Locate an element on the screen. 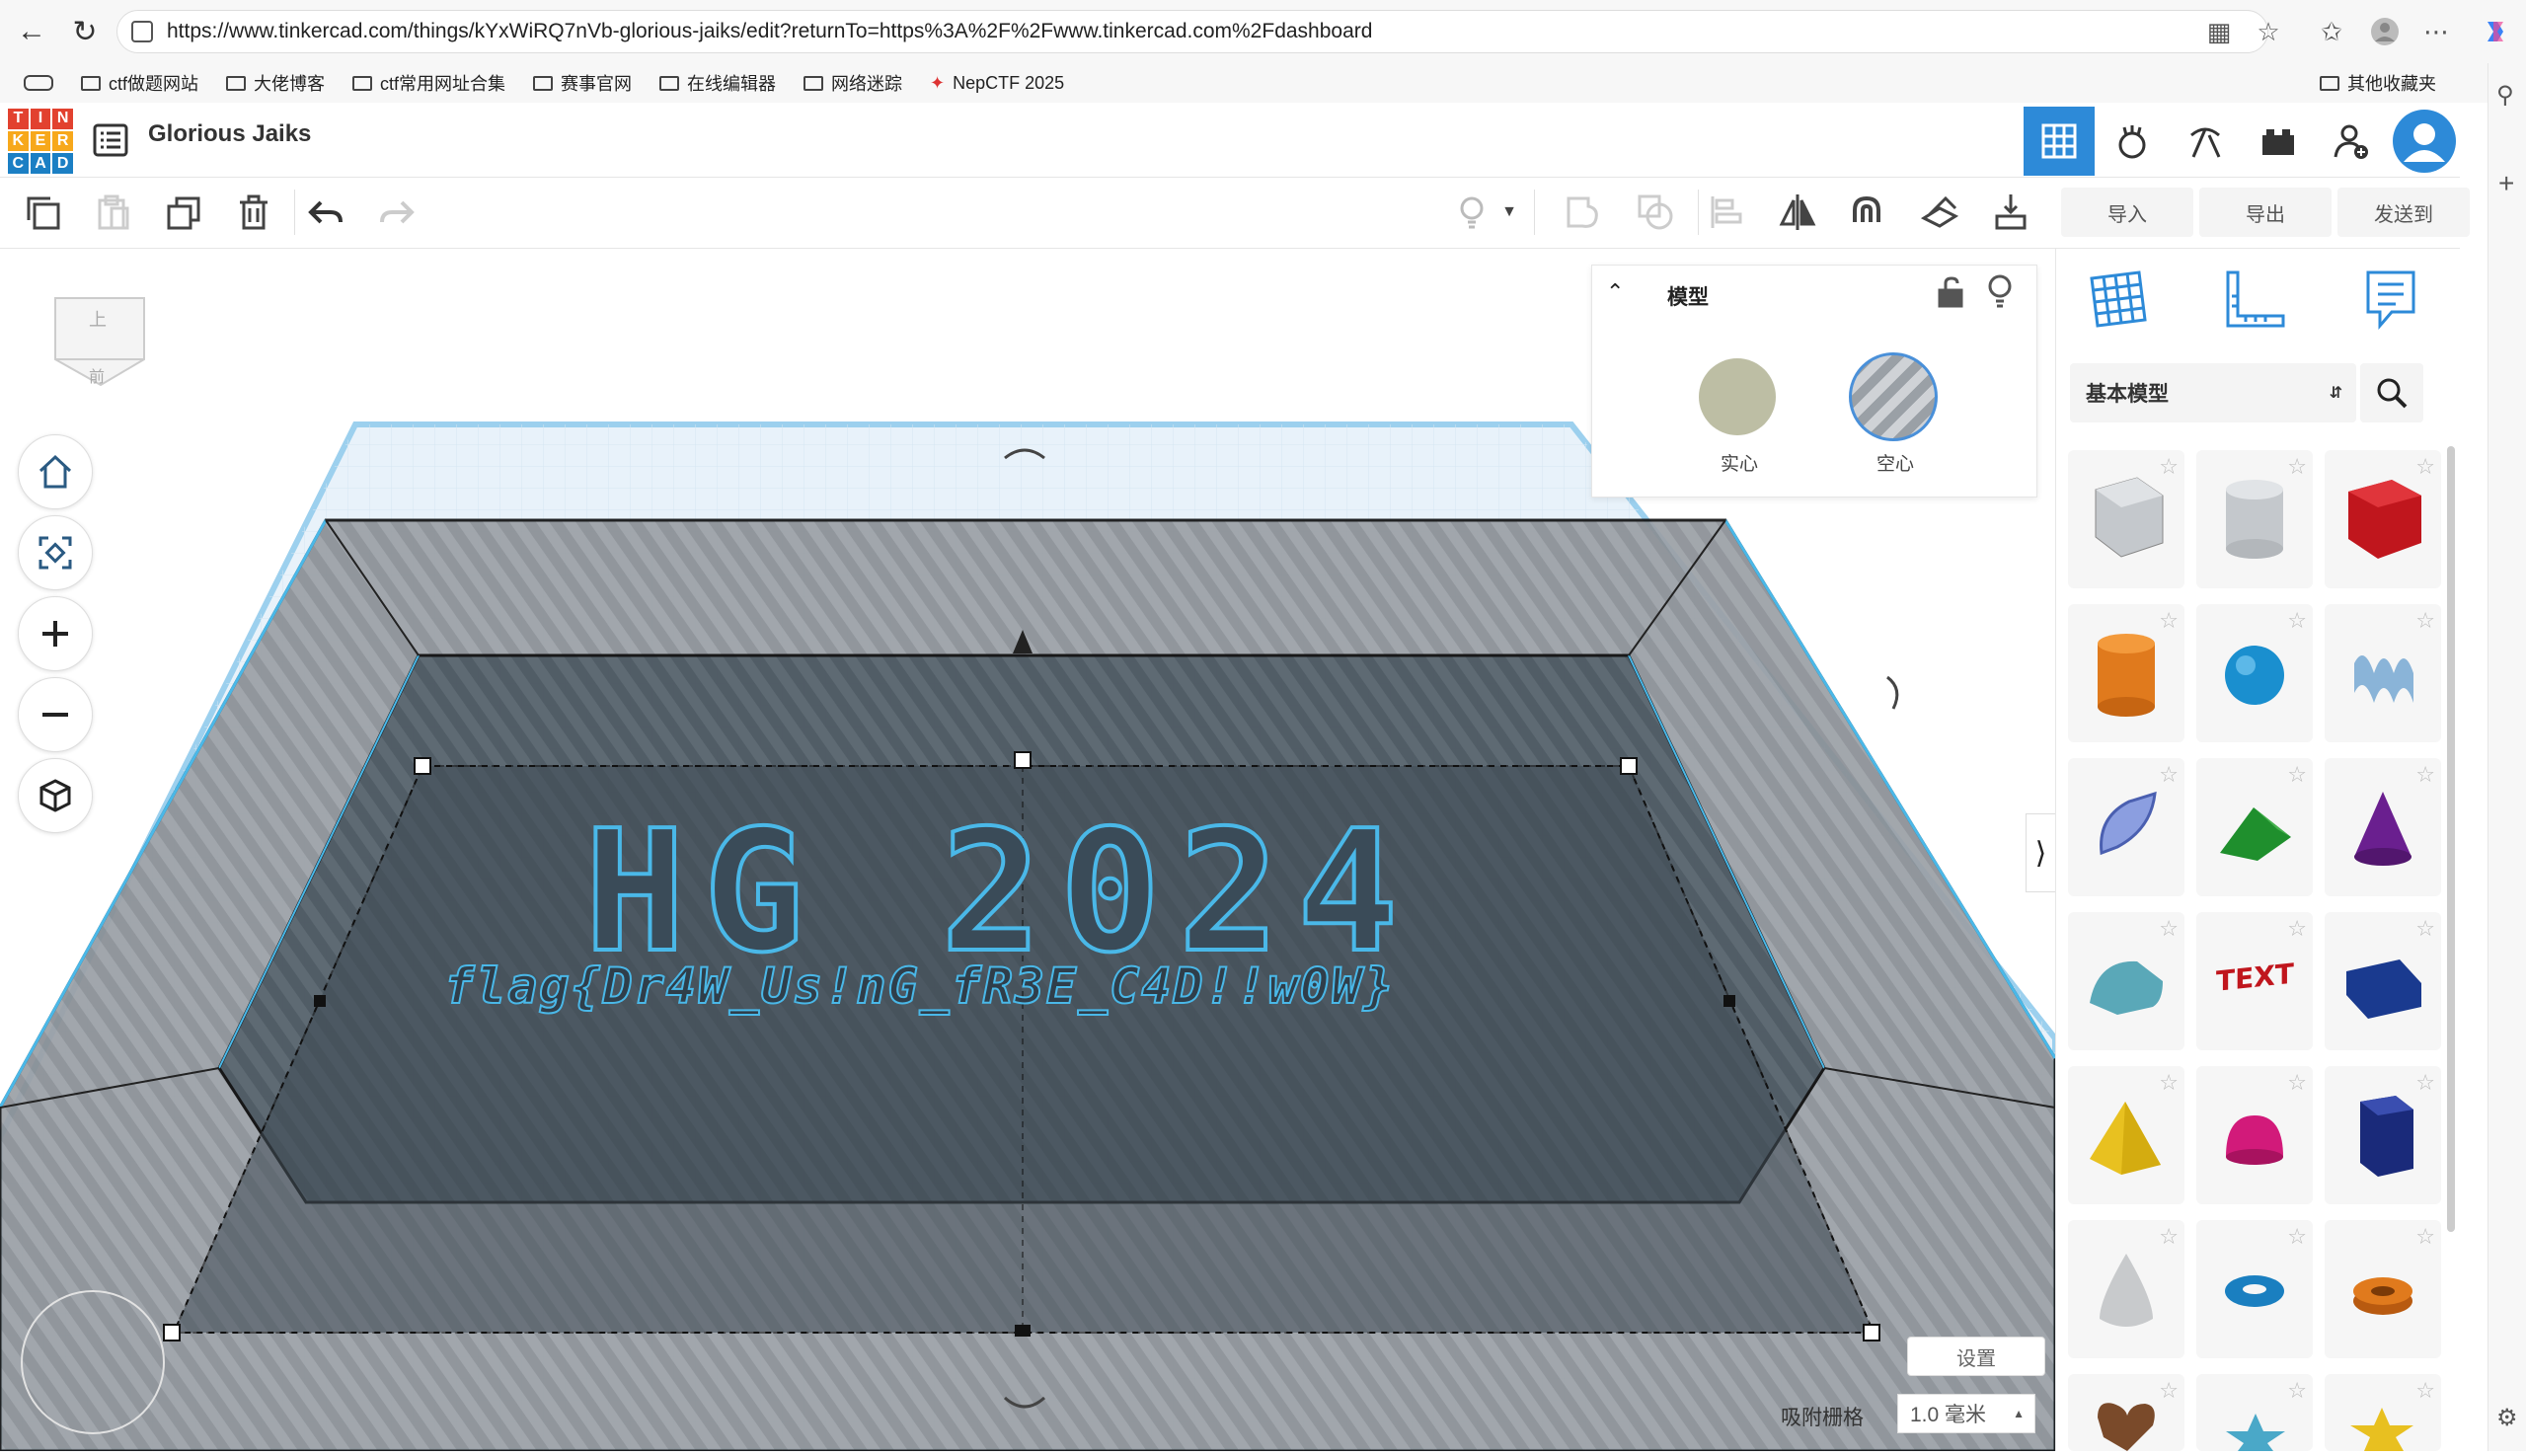 Image resolution: width=2526 pixels, height=1456 pixels. shape-text: ☆ TEXT is located at coordinates (2254, 981).